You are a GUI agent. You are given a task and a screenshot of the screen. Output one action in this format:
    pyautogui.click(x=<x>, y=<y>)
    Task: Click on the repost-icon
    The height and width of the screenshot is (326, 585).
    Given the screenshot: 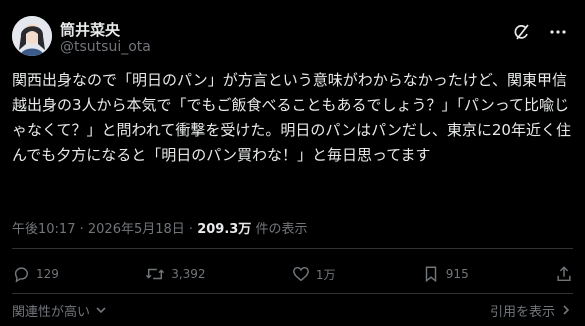 What is the action you would take?
    pyautogui.click(x=155, y=274)
    